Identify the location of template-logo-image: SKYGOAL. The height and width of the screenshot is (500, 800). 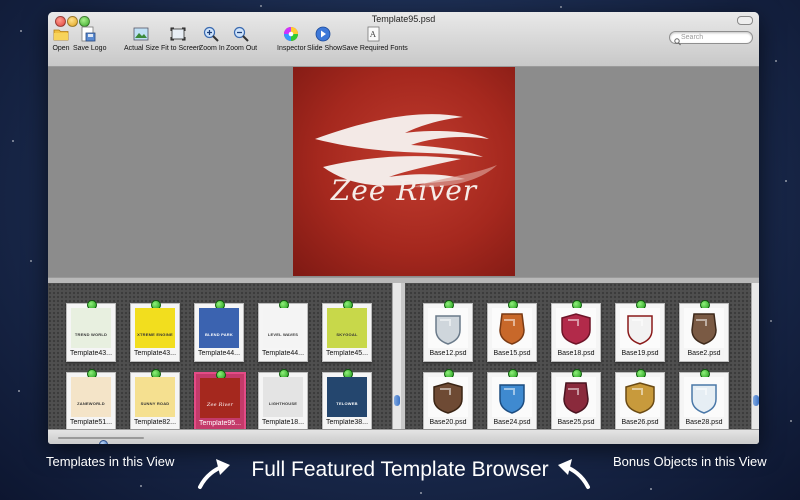
(347, 328).